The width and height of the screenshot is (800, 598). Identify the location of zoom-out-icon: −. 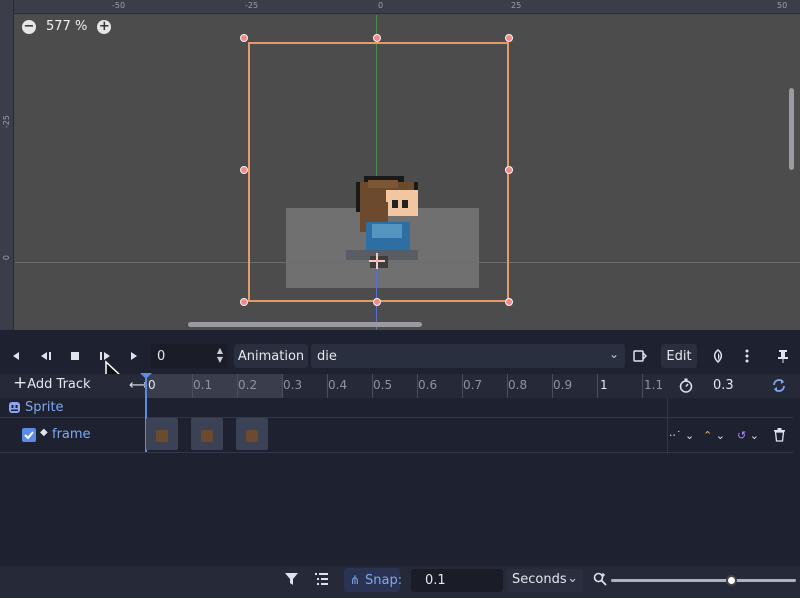
(29, 26).